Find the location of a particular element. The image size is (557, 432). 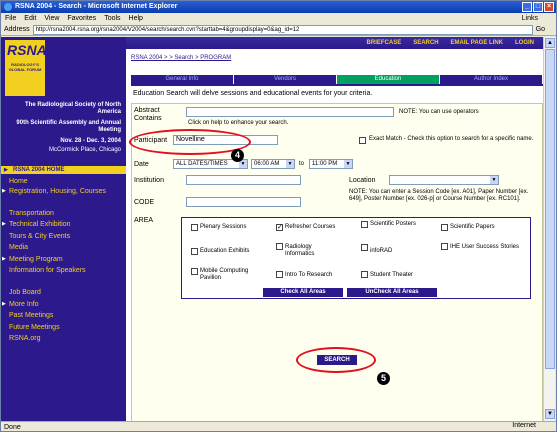

nav-past-meetings: Past Meetings is located at coordinates (63, 315).